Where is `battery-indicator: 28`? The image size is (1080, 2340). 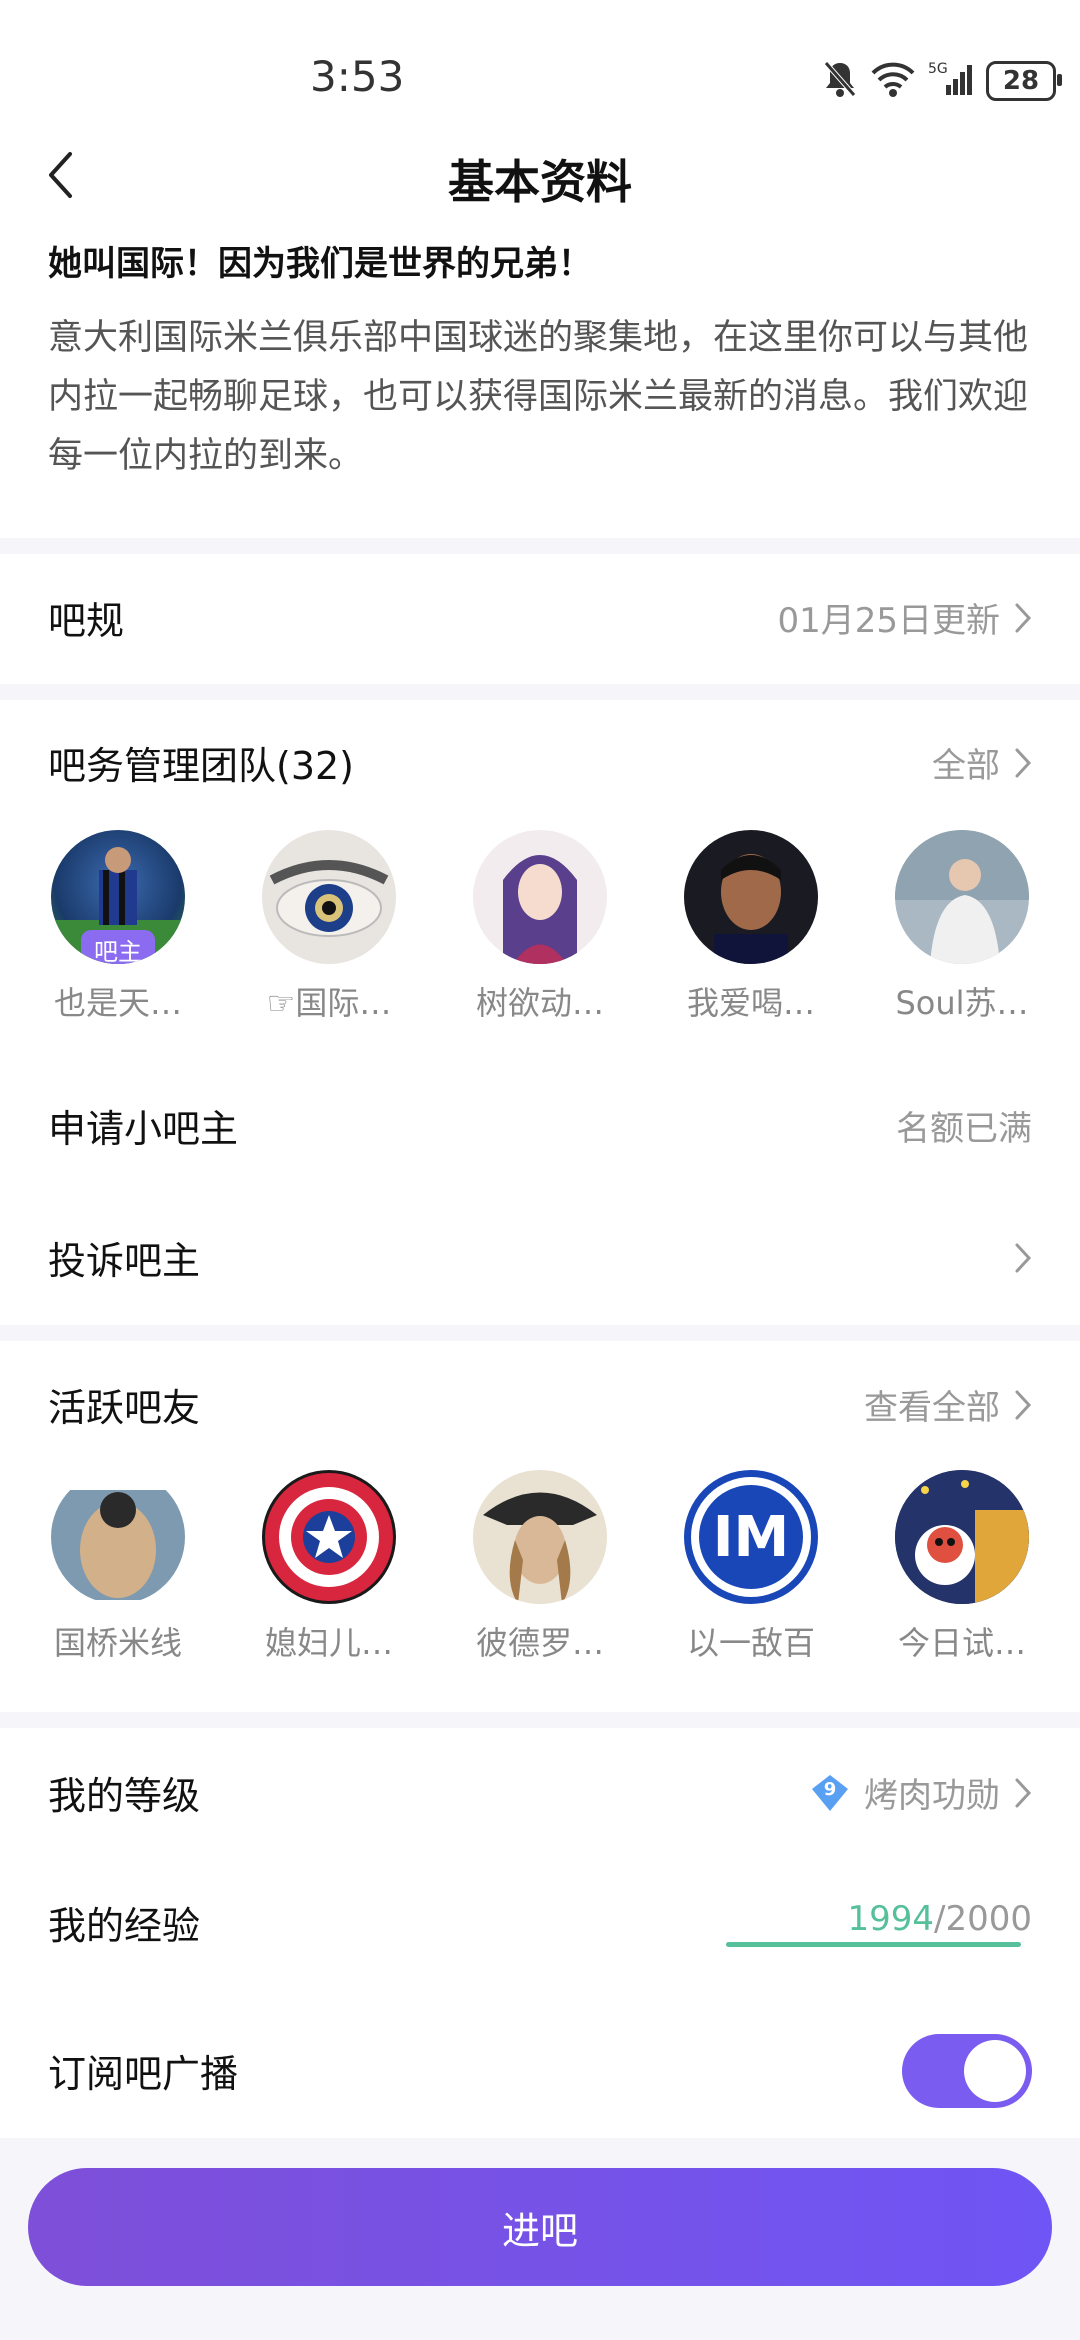 battery-indicator: 28 is located at coordinates (1024, 81).